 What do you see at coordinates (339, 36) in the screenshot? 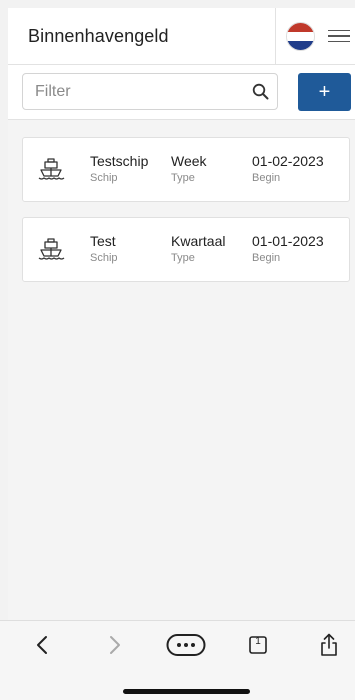
I see `hamburger-menu-icon` at bounding box center [339, 36].